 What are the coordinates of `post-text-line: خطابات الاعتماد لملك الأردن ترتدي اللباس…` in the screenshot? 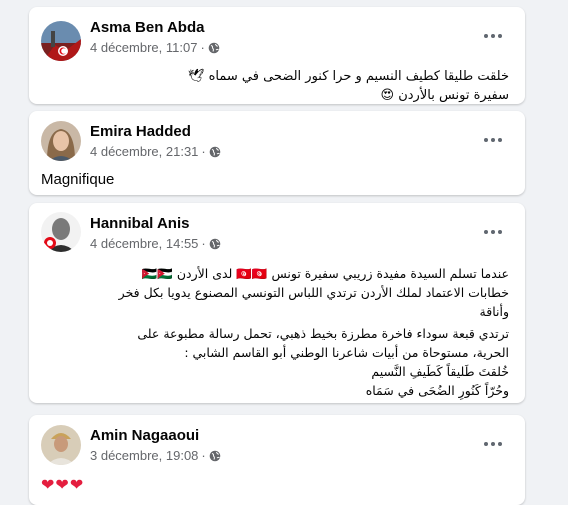 It's located at (313, 292).